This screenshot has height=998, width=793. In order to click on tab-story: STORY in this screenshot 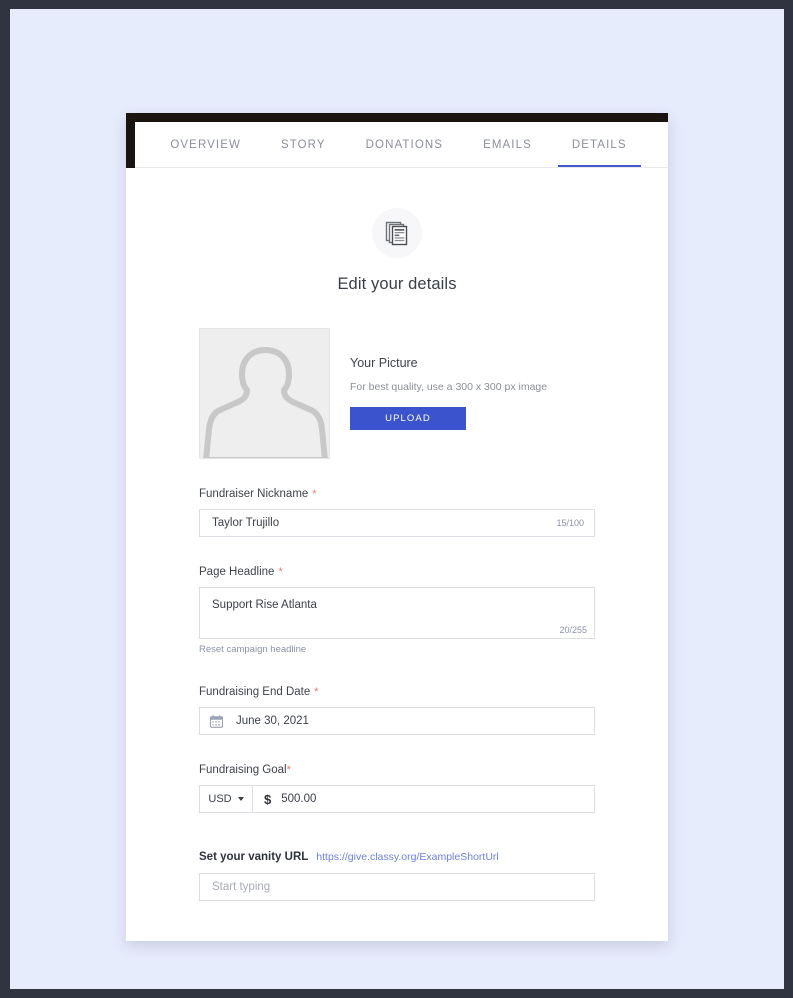, I will do `click(303, 144)`.